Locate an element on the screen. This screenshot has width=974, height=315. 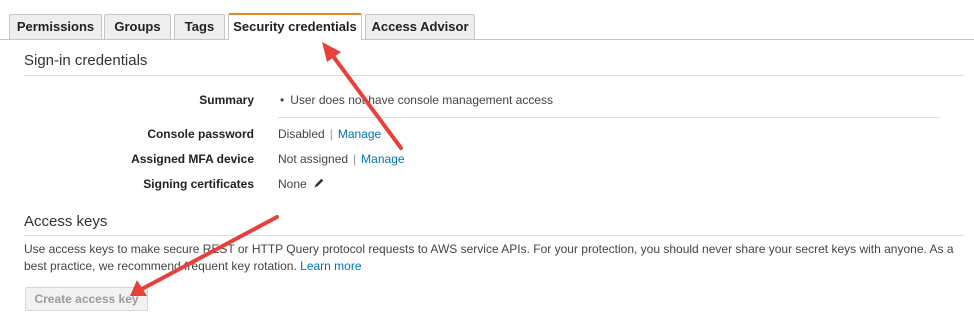
signin-heading-divider is located at coordinates (494, 75).